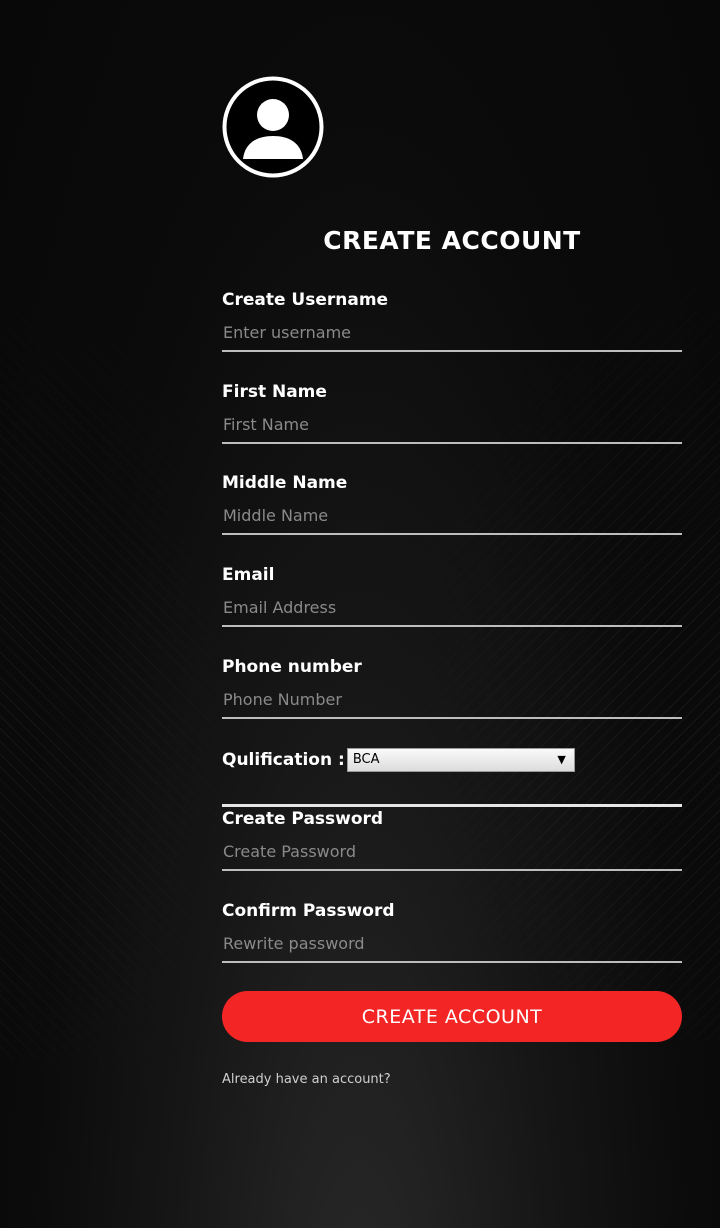 The image size is (720, 1228). What do you see at coordinates (306, 1079) in the screenshot?
I see `already-have-account-link: Already have an account?` at bounding box center [306, 1079].